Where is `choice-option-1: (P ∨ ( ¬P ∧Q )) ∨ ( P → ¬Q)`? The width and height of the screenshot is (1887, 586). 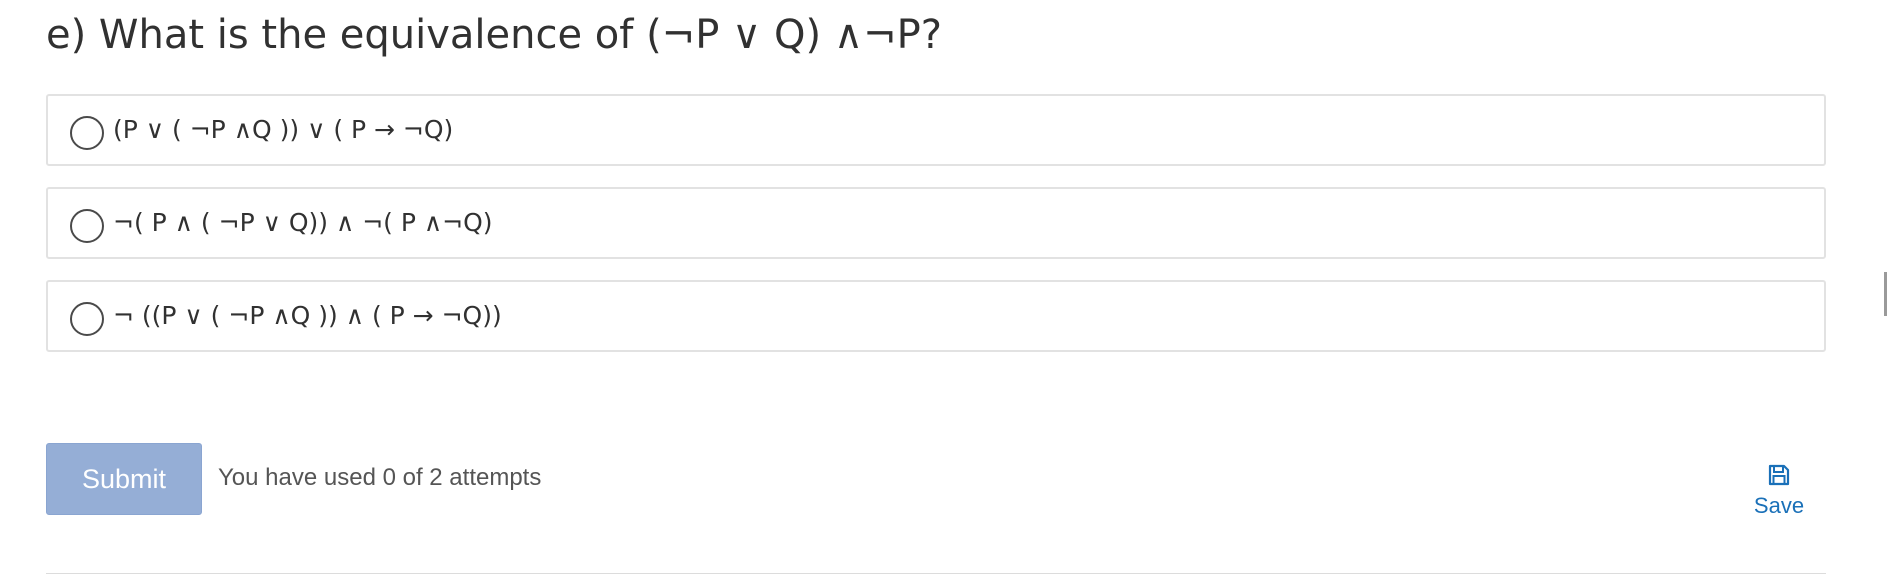 choice-option-1: (P ∨ ( ¬P ∧Q )) ∨ ( P → ¬Q) is located at coordinates (936, 130).